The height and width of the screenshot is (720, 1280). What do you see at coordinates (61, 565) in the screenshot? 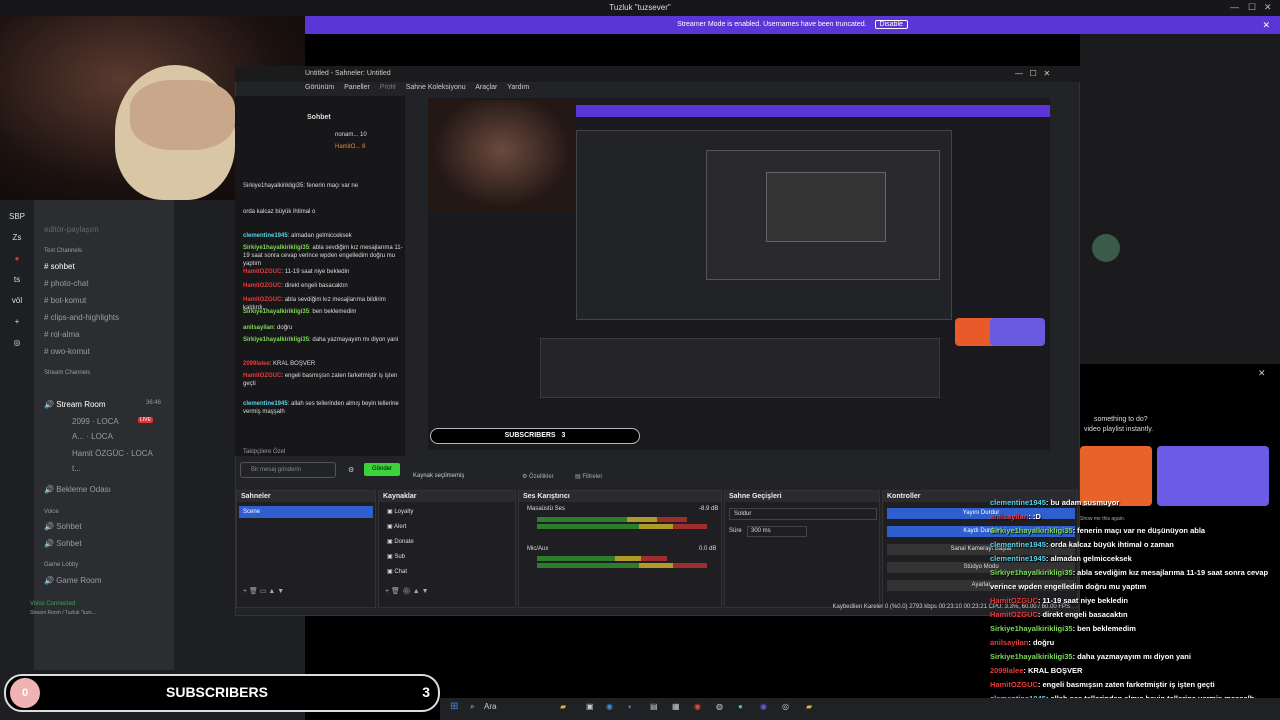
I see `game-lobby-header: Game Lobby` at bounding box center [61, 565].